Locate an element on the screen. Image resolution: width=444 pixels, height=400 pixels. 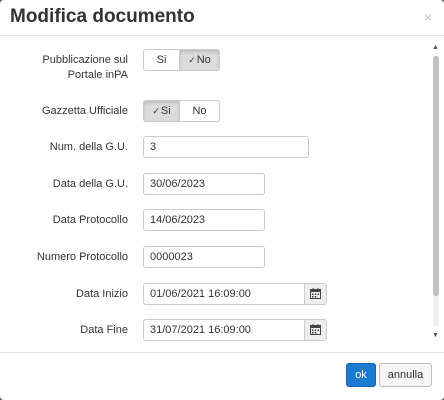
pubblicazione-si-button: Si is located at coordinates (161, 60).